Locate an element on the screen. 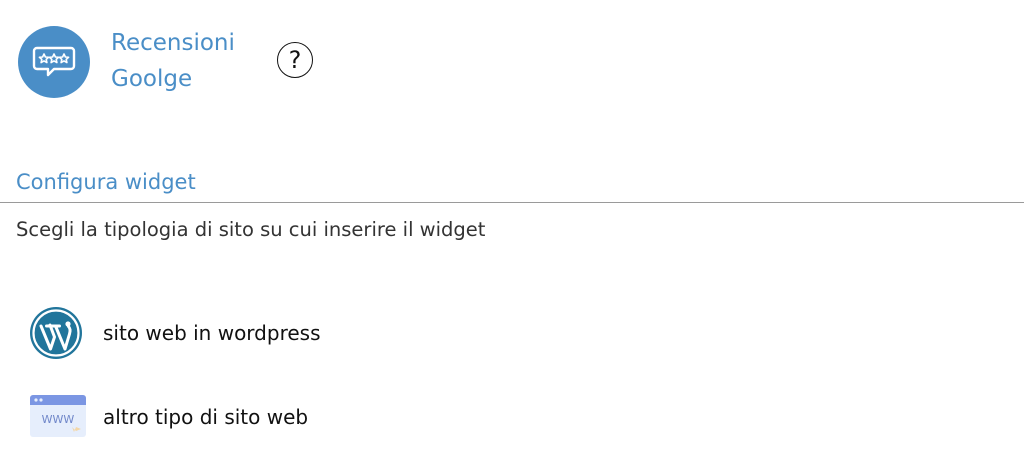 Image resolution: width=1024 pixels, height=466 pixels. app-header: Recensioni Goolge ? is located at coordinates (165, 62).